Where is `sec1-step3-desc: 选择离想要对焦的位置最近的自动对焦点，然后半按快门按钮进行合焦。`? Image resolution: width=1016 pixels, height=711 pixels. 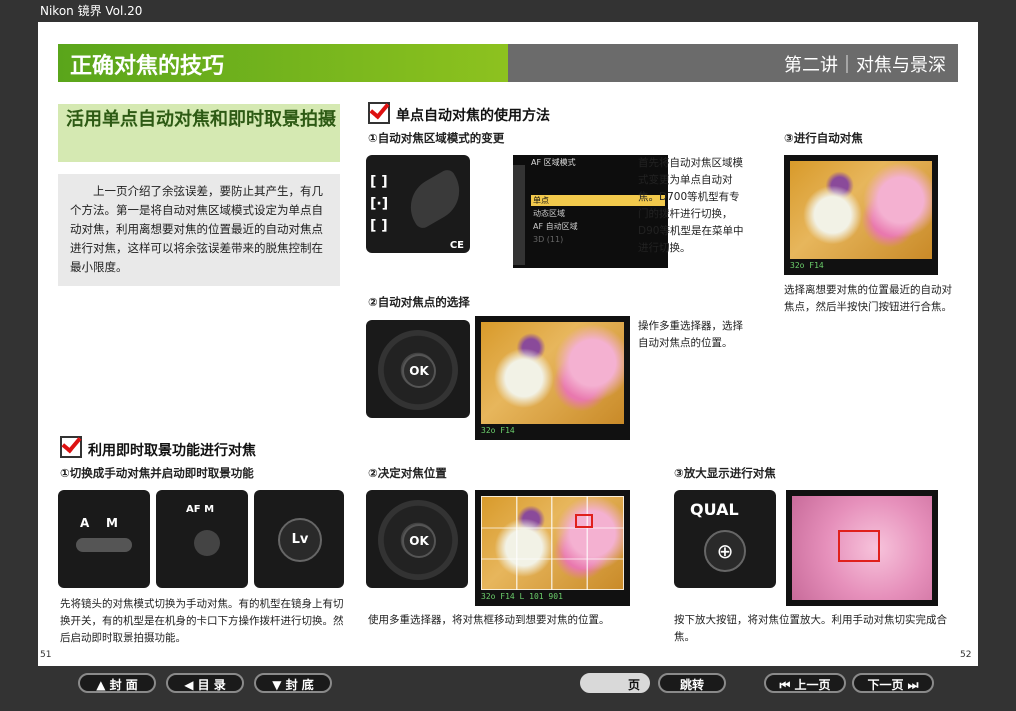
sec1-step3-desc: 选择离想要对焦的位置最近的自动对焦点，然后半按快门按钮进行合焦。 is located at coordinates (868, 298).